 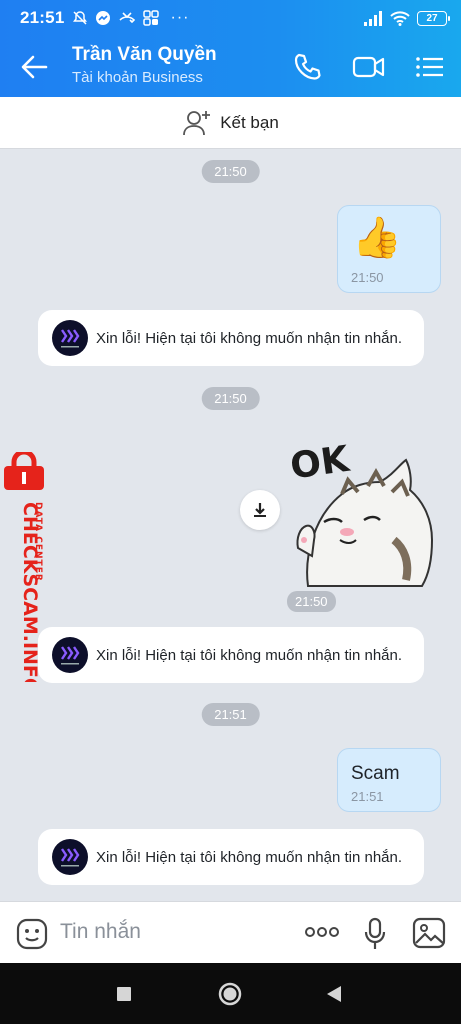 I want to click on time-divider: 21:51, so click(x=230, y=714).